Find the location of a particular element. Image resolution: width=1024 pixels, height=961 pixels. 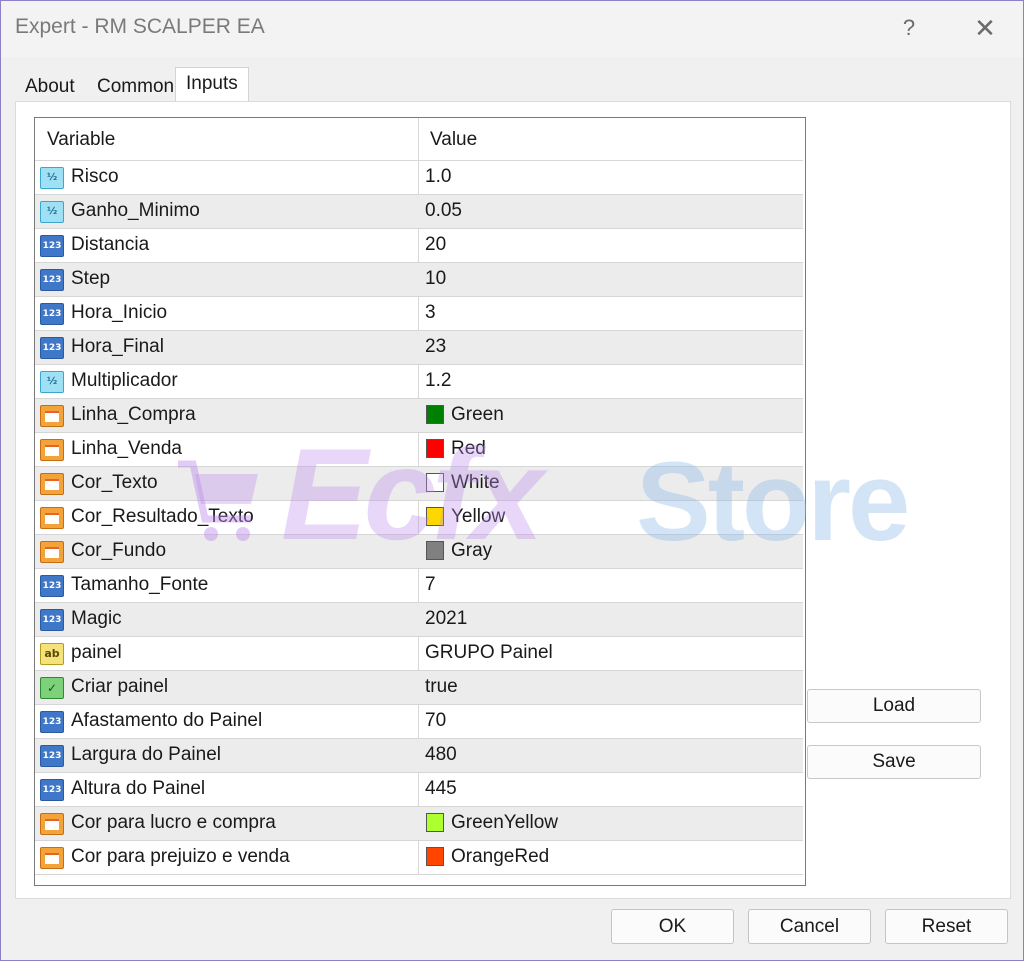

variable-value: 70 is located at coordinates (435, 721).